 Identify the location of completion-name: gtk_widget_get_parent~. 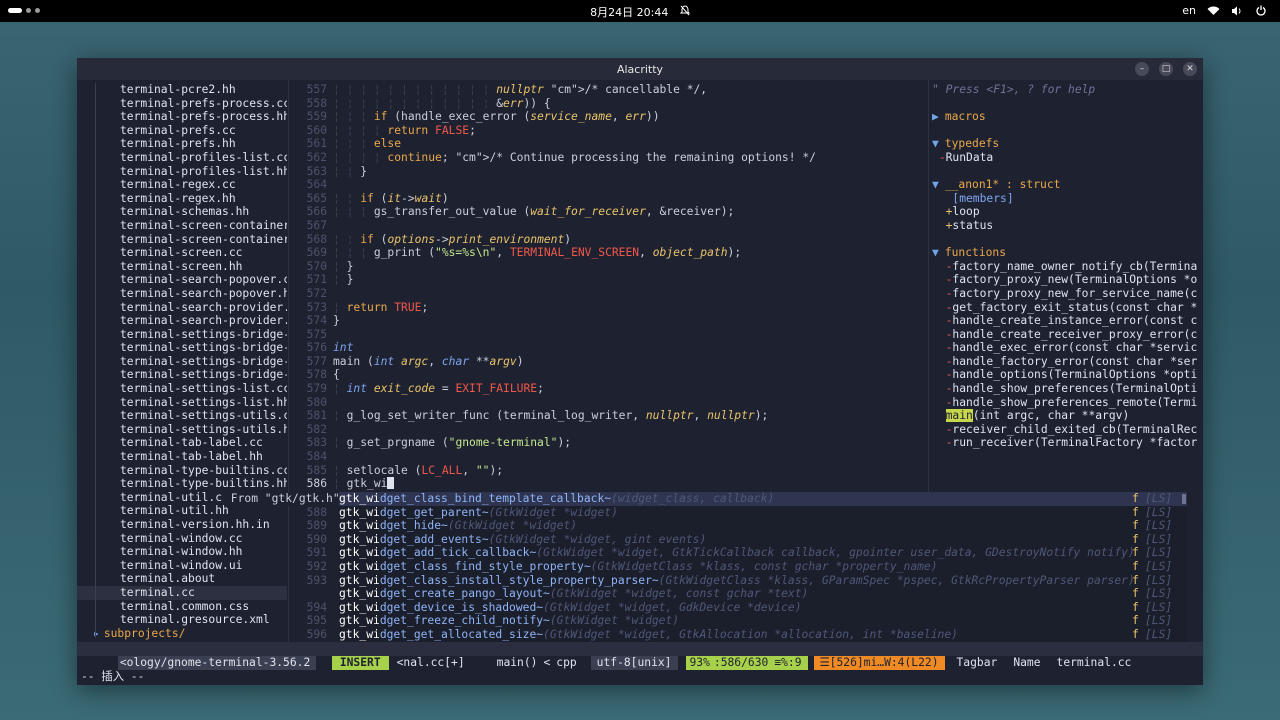
(414, 512).